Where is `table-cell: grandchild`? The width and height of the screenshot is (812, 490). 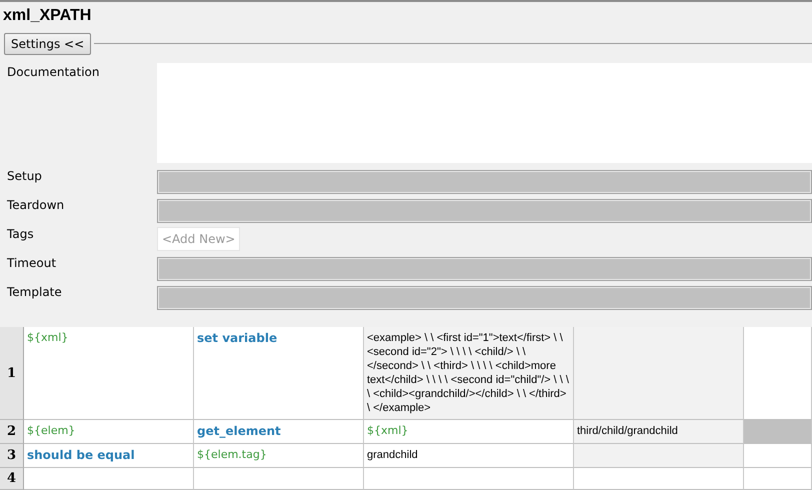 table-cell: grandchild is located at coordinates (469, 456).